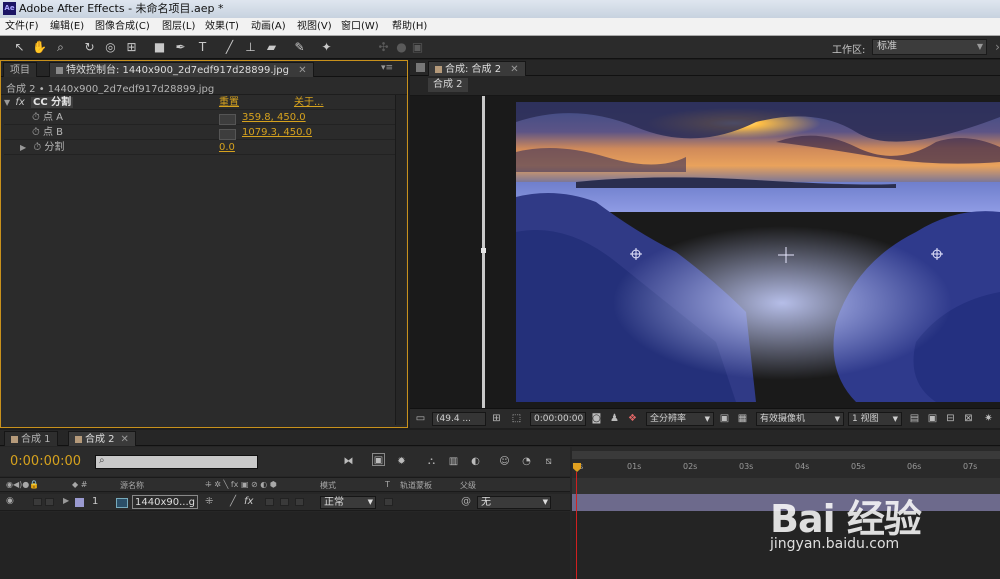 This screenshot has width=1000, height=579. What do you see at coordinates (742, 418) in the screenshot?
I see `transparency-grid-icon: ▦` at bounding box center [742, 418].